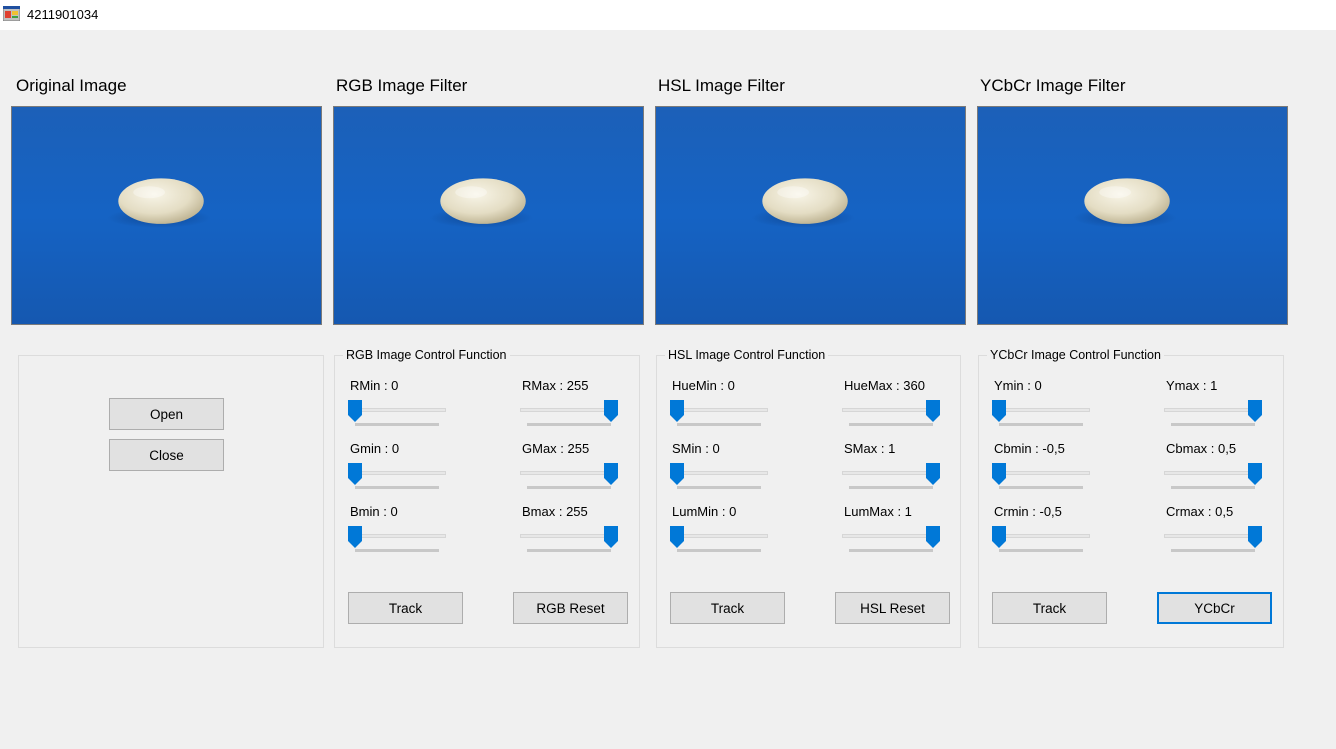 The height and width of the screenshot is (749, 1336). Describe the element at coordinates (166, 414) in the screenshot. I see `open-button: Open` at that location.